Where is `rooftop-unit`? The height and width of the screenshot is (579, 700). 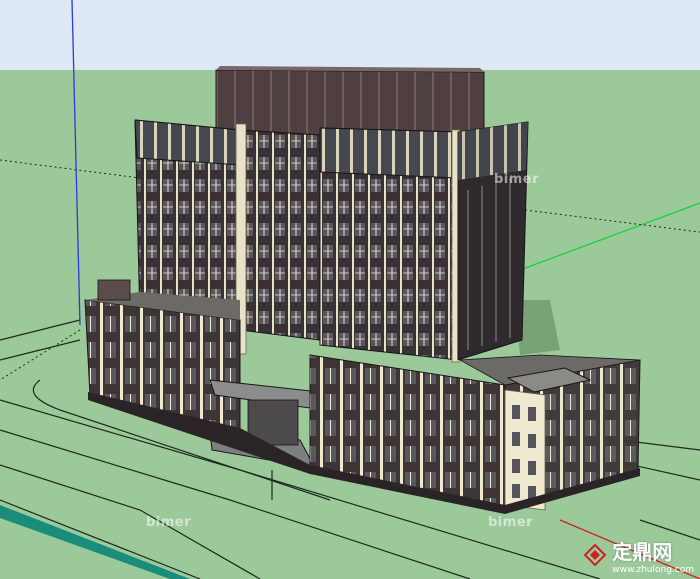 rooftop-unit is located at coordinates (114, 290).